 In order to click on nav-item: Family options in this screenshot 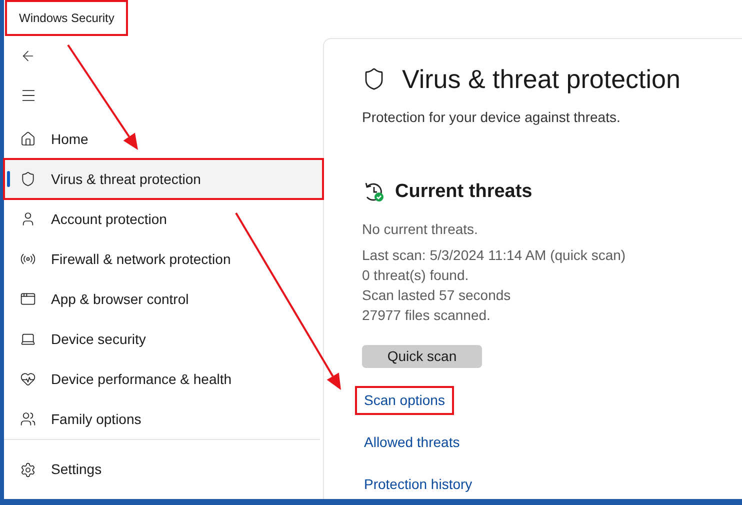, I will do `click(163, 419)`.